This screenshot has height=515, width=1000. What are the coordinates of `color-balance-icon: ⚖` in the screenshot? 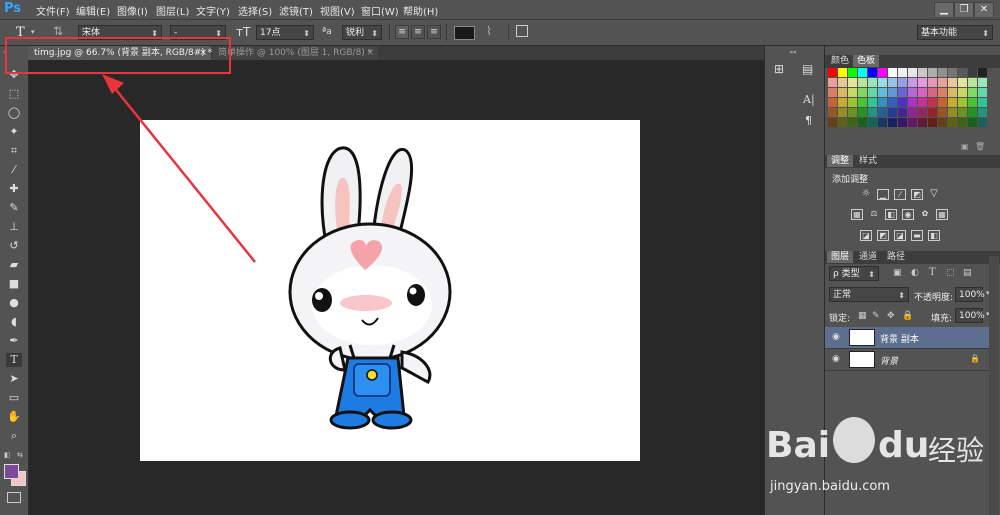 It's located at (874, 214).